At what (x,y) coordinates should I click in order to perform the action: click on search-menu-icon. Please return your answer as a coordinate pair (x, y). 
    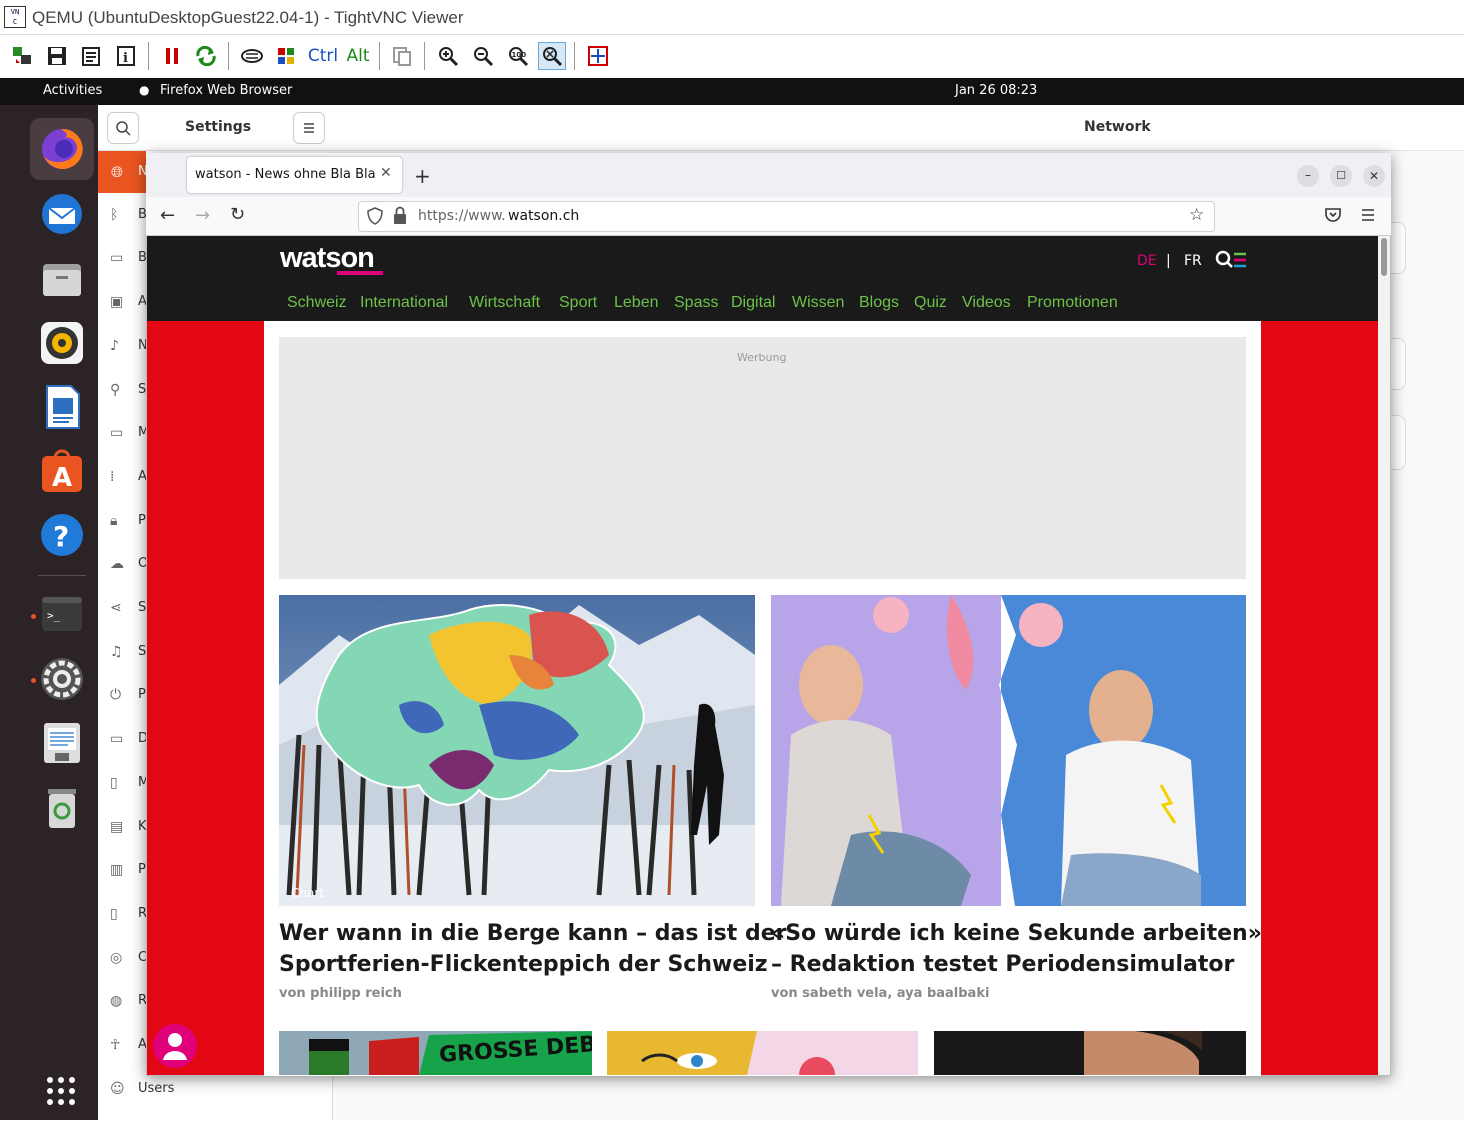
    Looking at the image, I should click on (1232, 263).